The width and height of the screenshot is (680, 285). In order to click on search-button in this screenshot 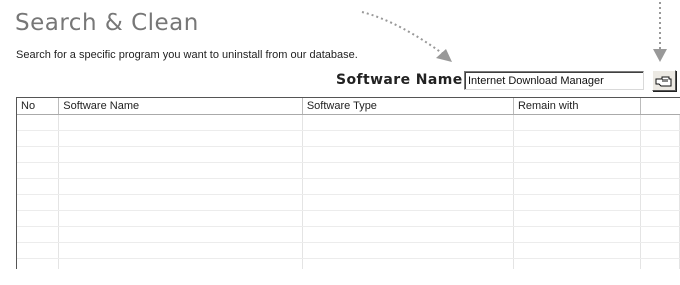, I will do `click(664, 80)`.